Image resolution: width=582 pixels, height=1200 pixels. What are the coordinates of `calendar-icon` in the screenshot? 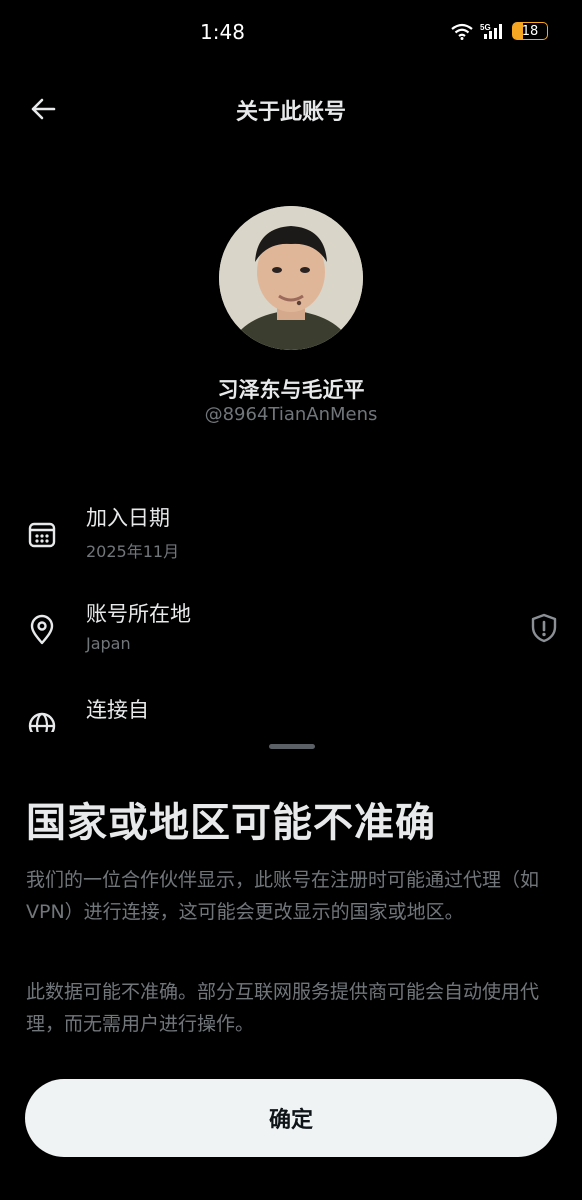 It's located at (42, 535).